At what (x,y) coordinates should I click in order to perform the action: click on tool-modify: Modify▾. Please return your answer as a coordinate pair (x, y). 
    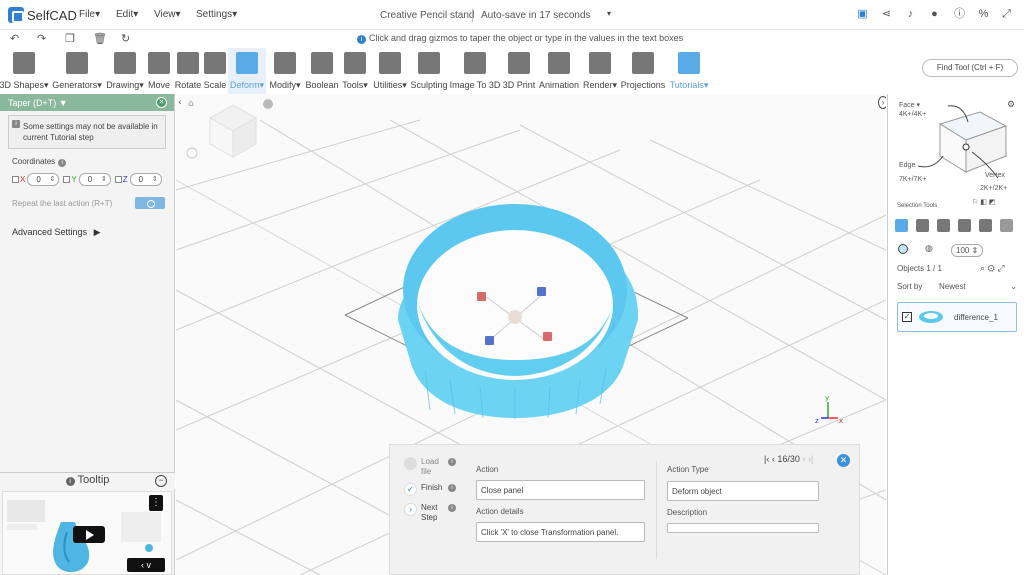
    Looking at the image, I should click on (285, 71).